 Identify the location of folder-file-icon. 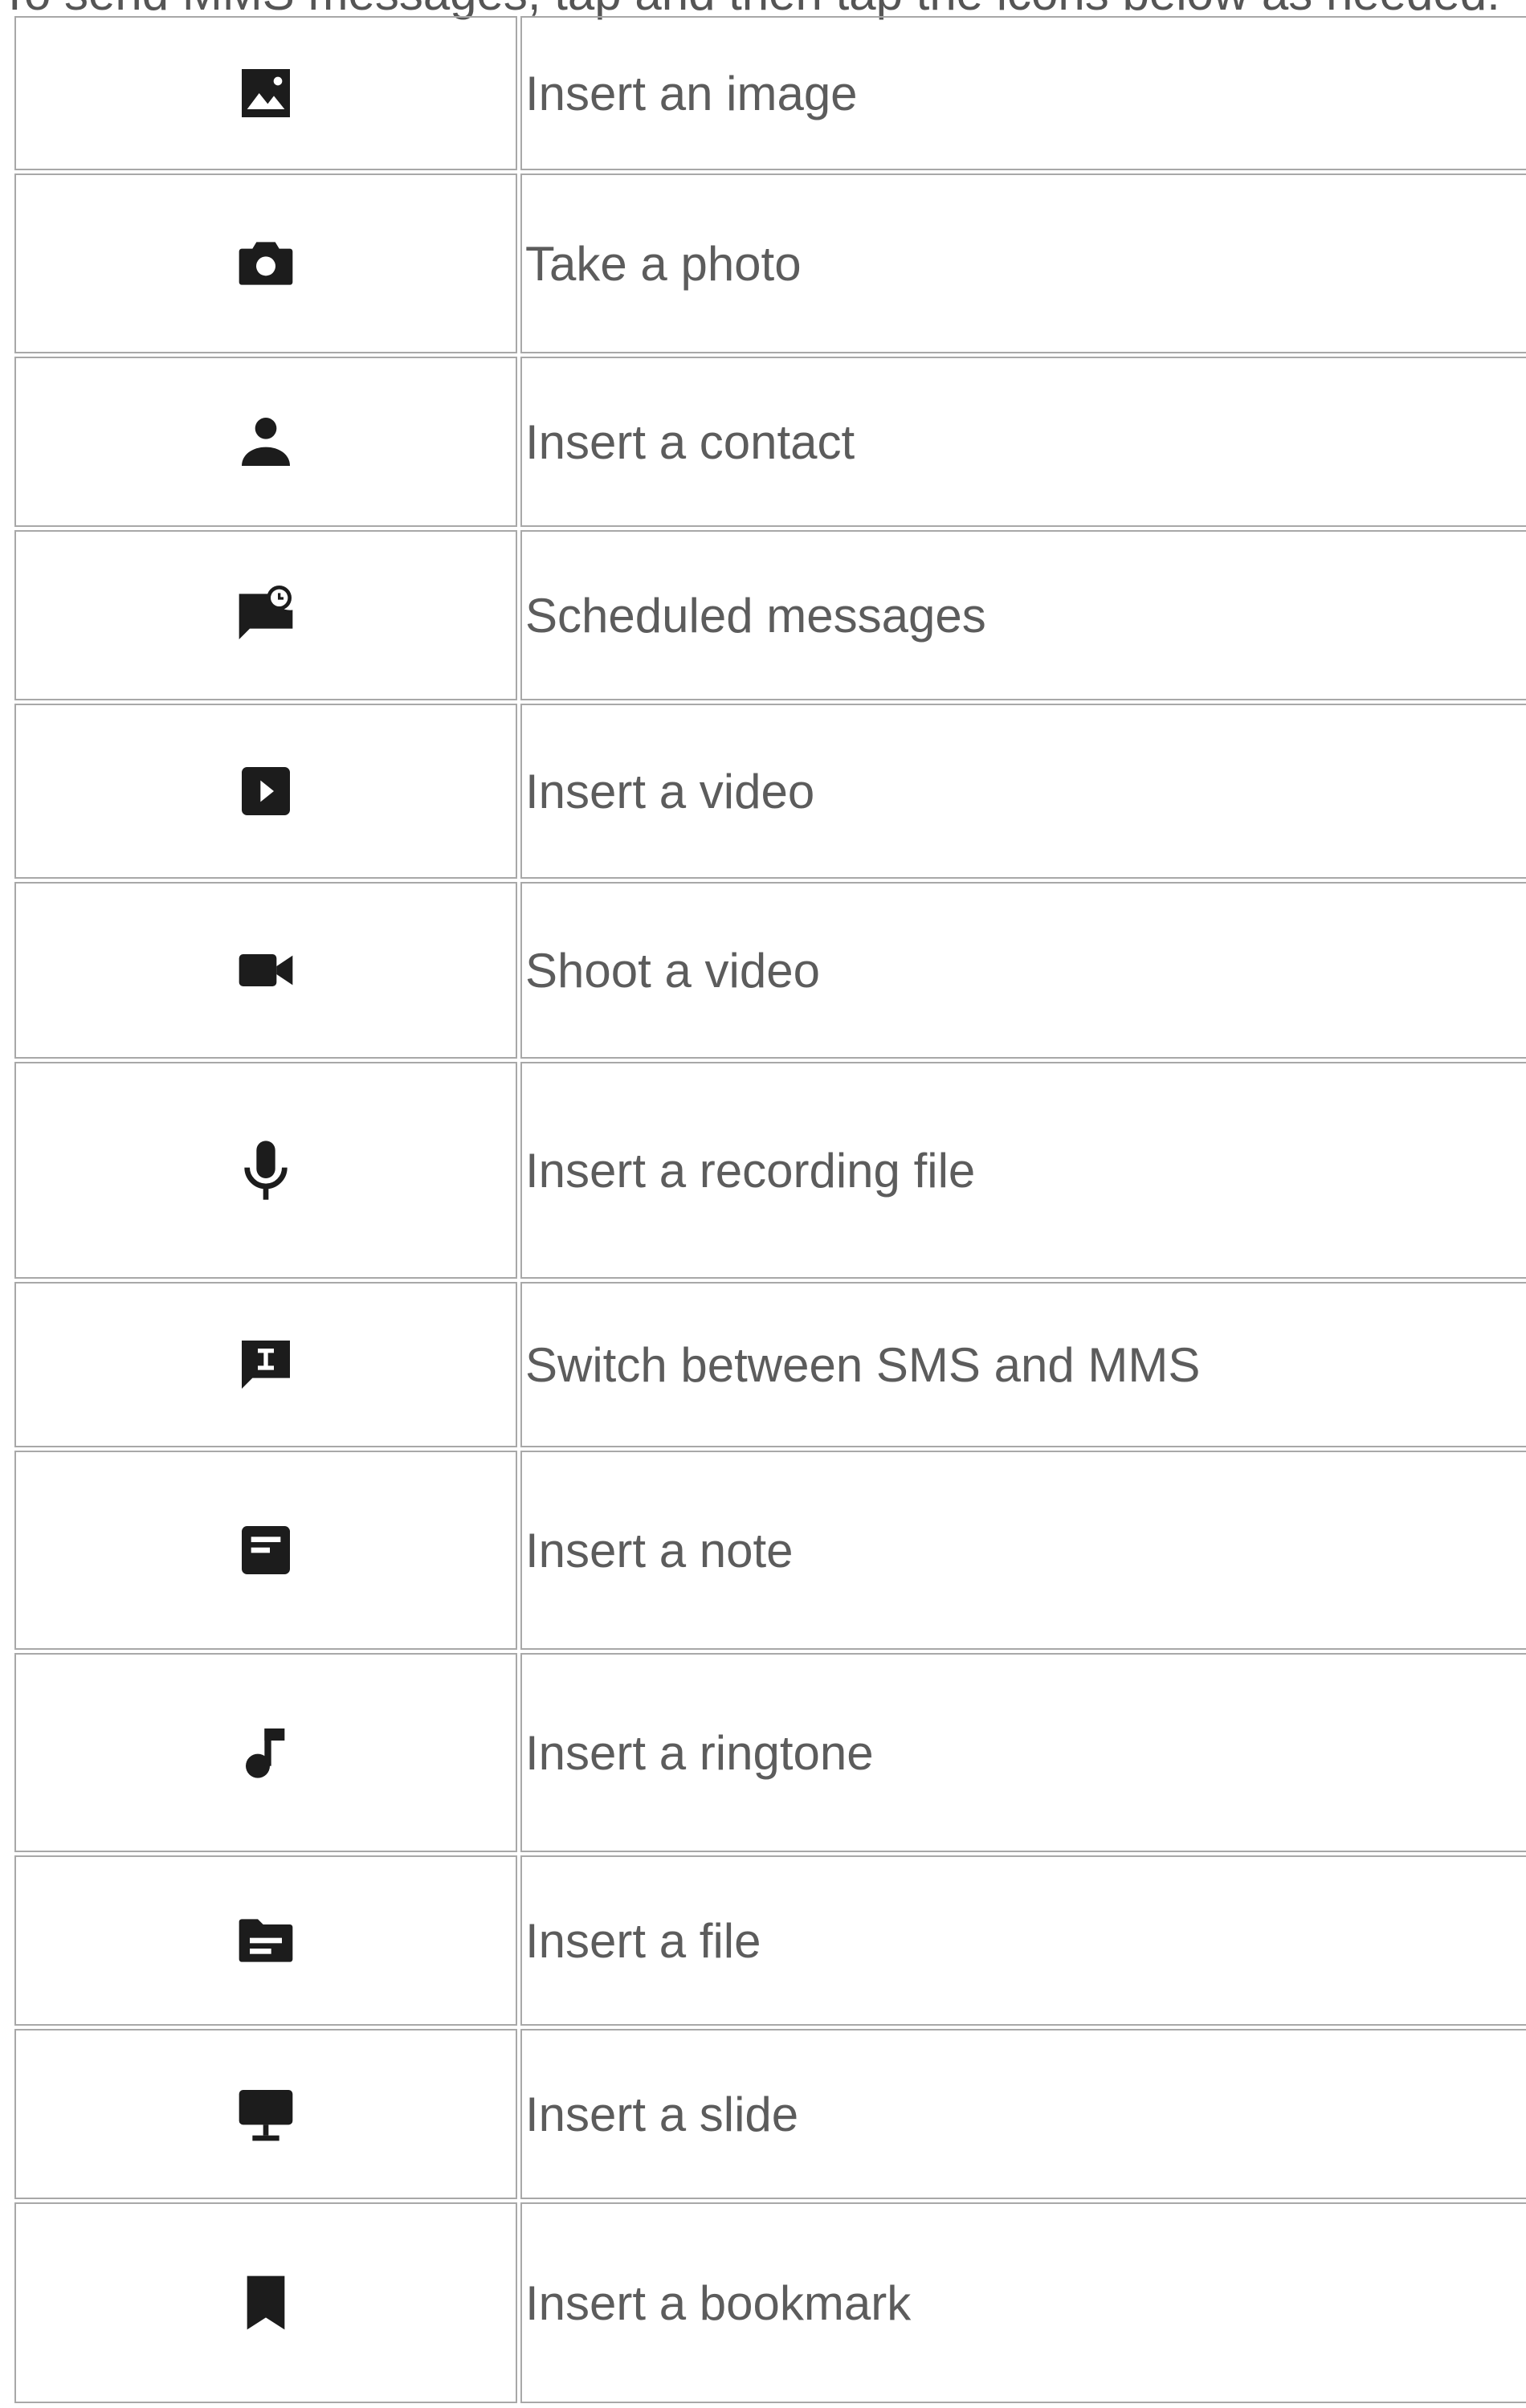
(266, 1940).